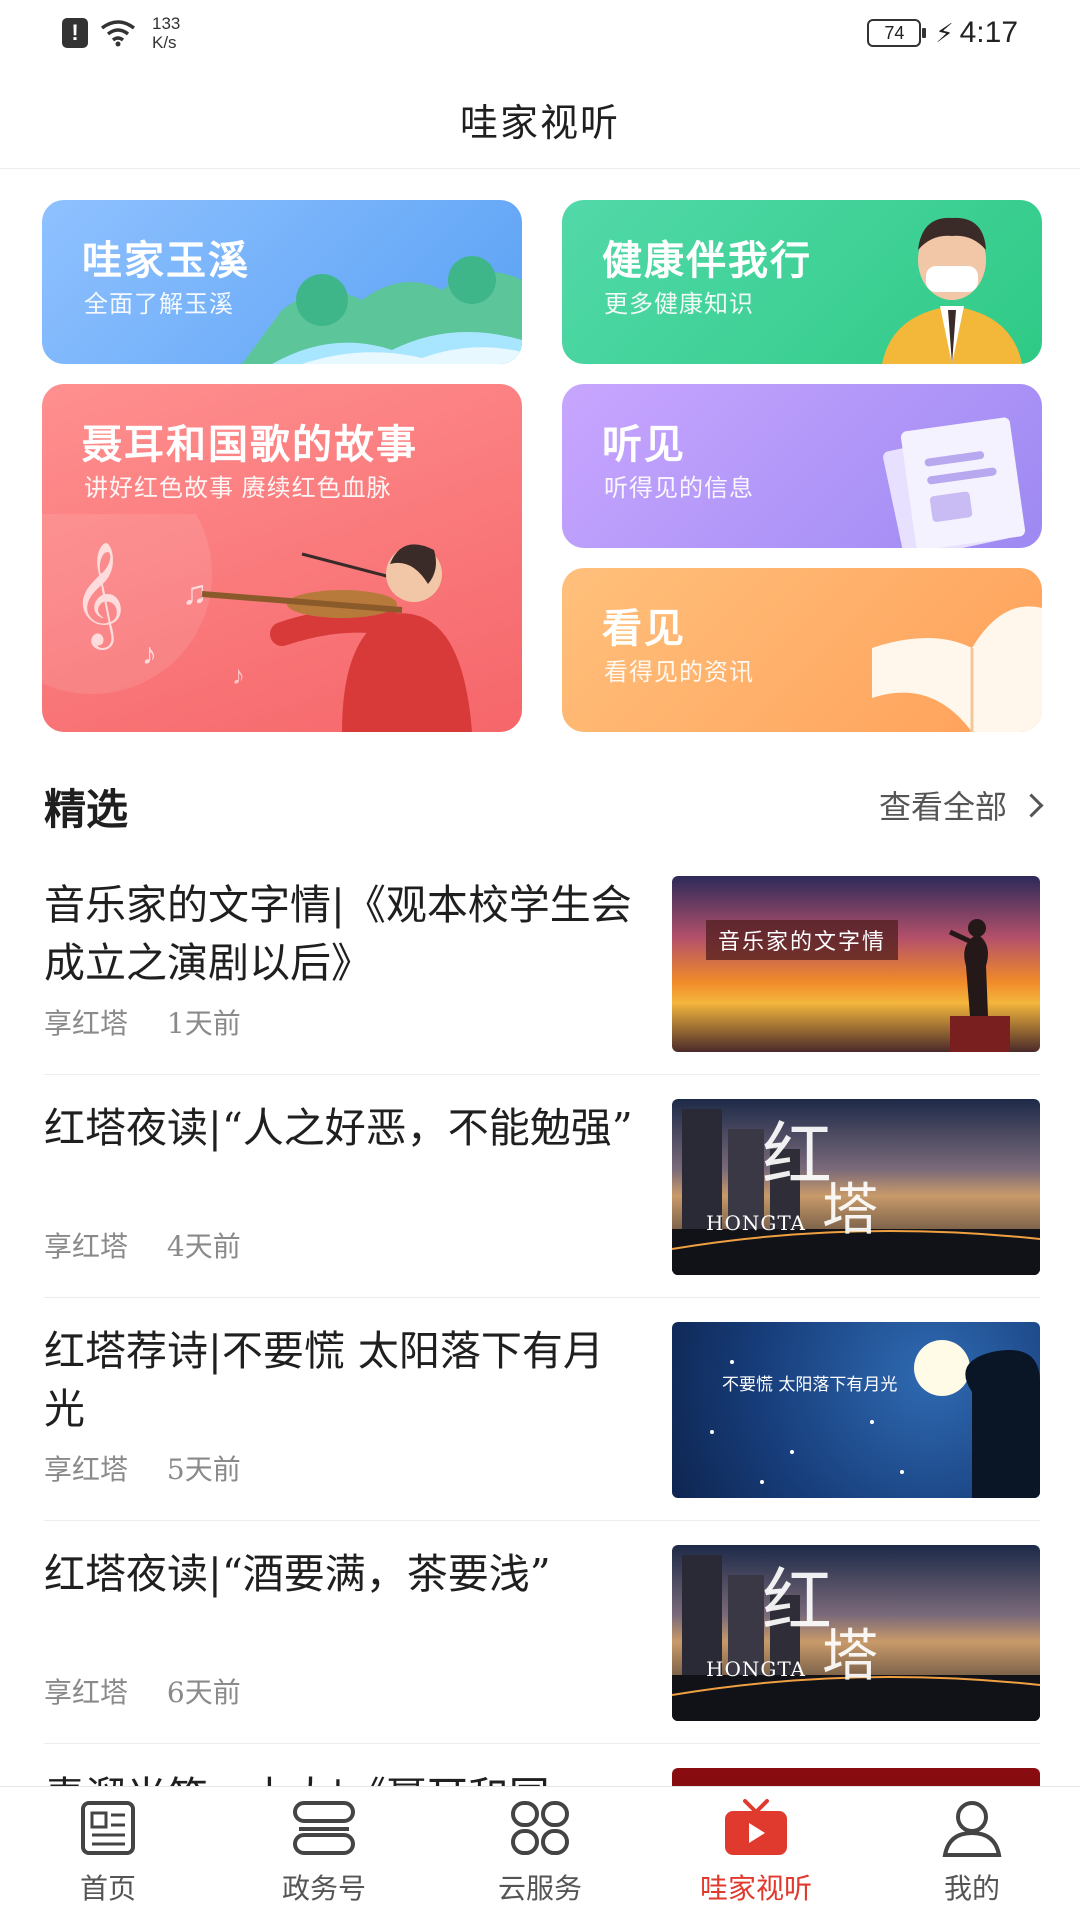 The height and width of the screenshot is (1921, 1080). I want to click on tab-label: 云服务, so click(539, 1888).